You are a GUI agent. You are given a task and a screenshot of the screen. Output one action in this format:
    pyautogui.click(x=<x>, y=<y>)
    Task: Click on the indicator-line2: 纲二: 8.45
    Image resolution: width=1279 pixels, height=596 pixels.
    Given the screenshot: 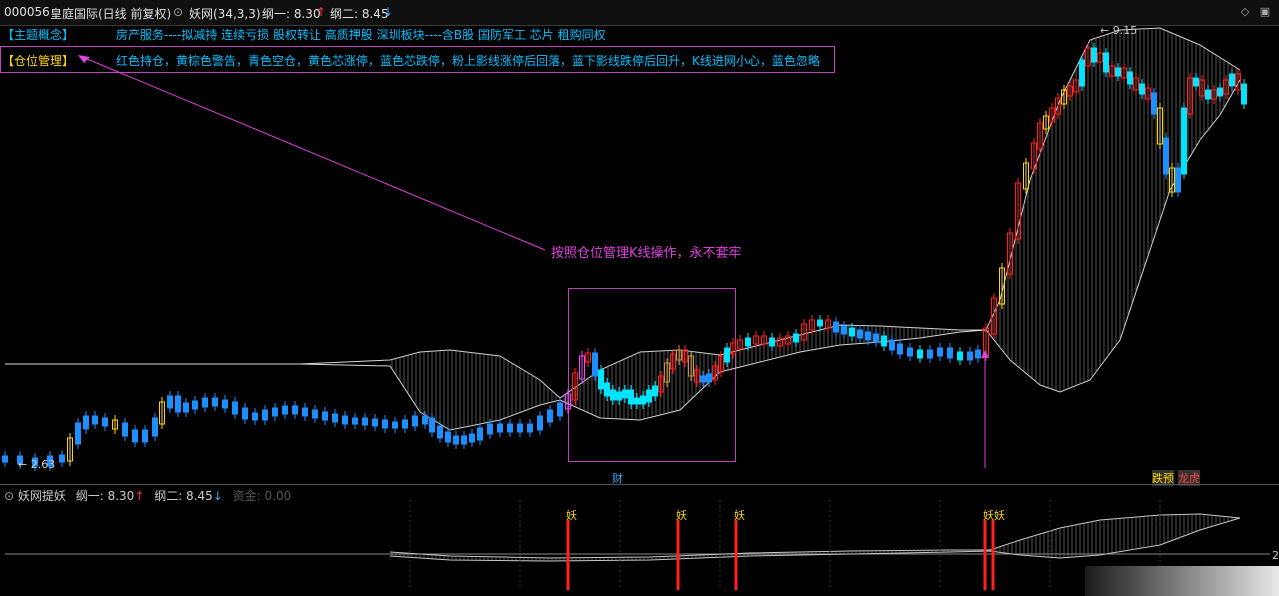 What is the action you would take?
    pyautogui.click(x=183, y=496)
    